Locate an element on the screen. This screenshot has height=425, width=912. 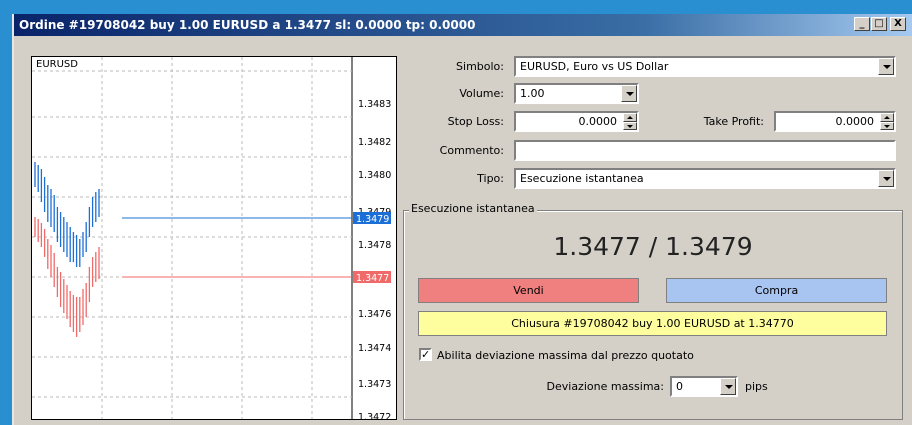
price-level-label: 1.3478 is located at coordinates (374, 245).